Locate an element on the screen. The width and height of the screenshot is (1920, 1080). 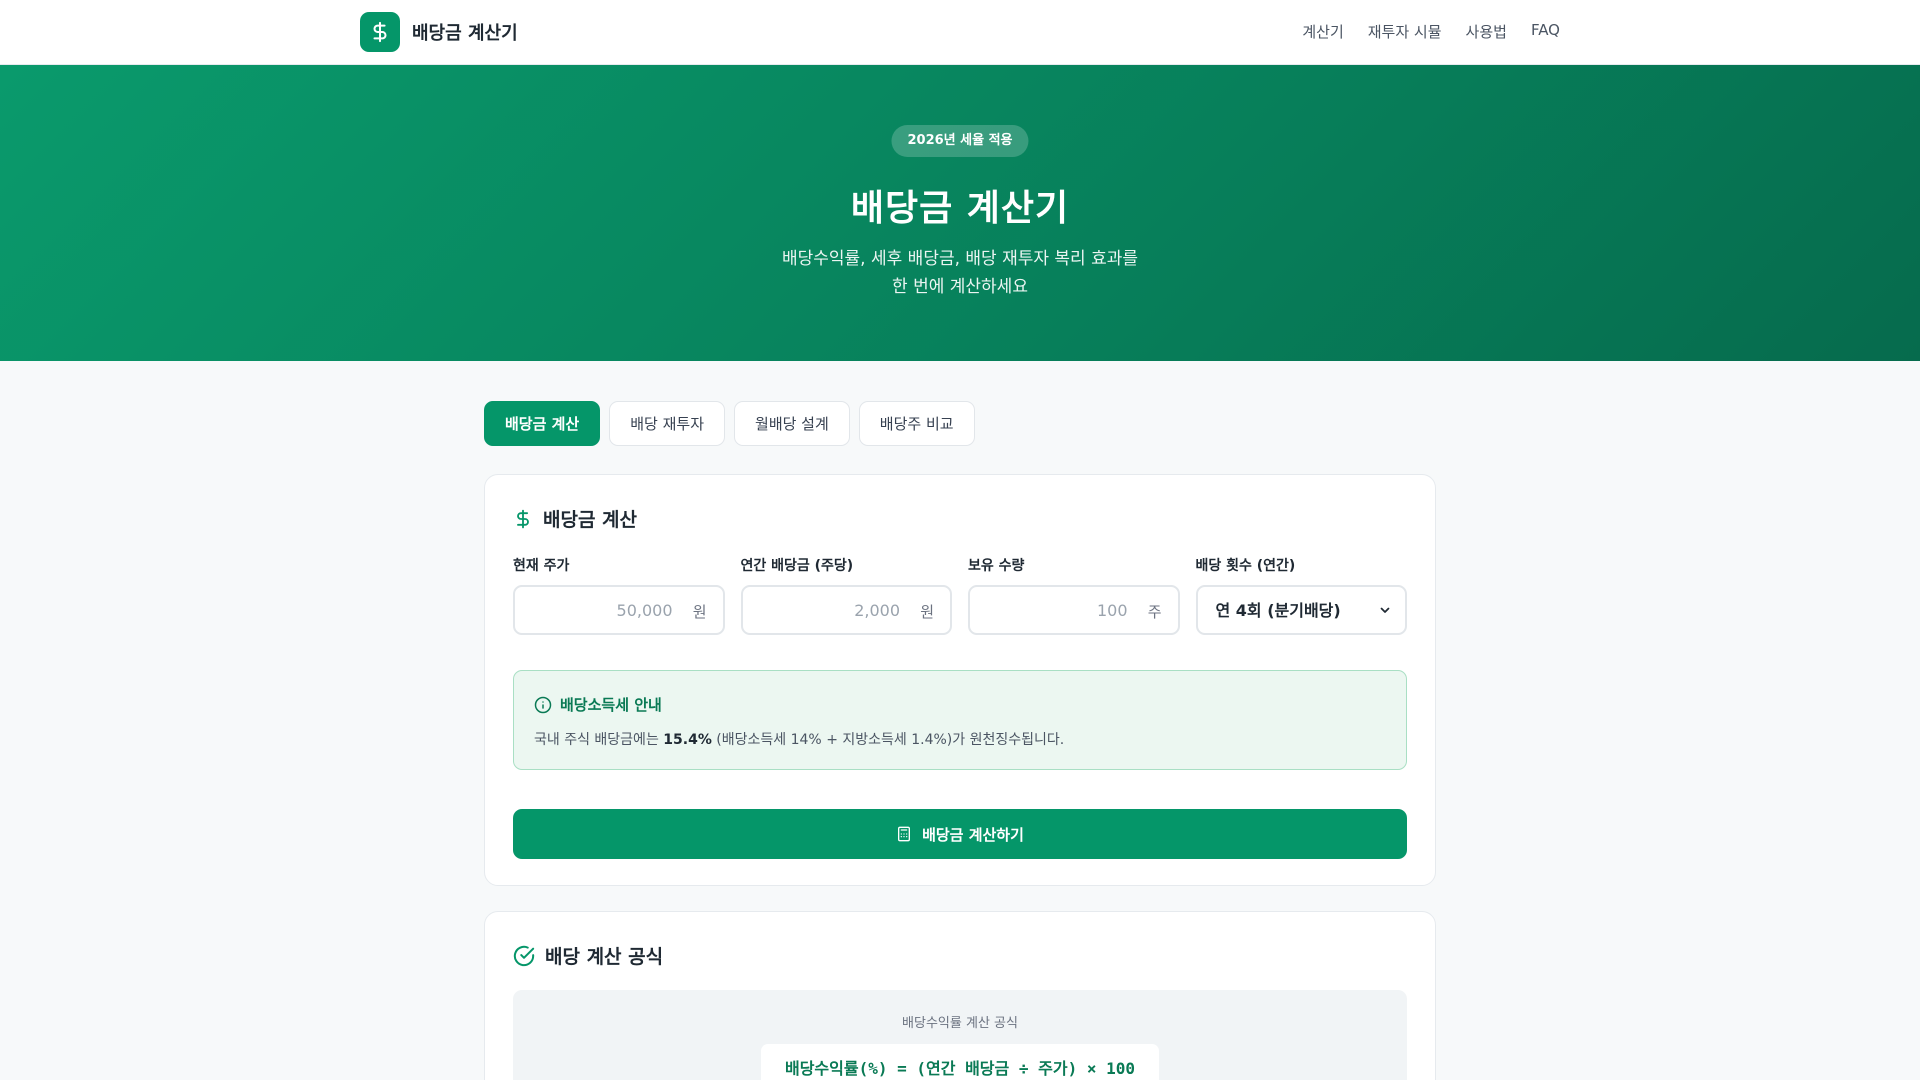
shares-input-wrapper: 주 is located at coordinates (1074, 610).